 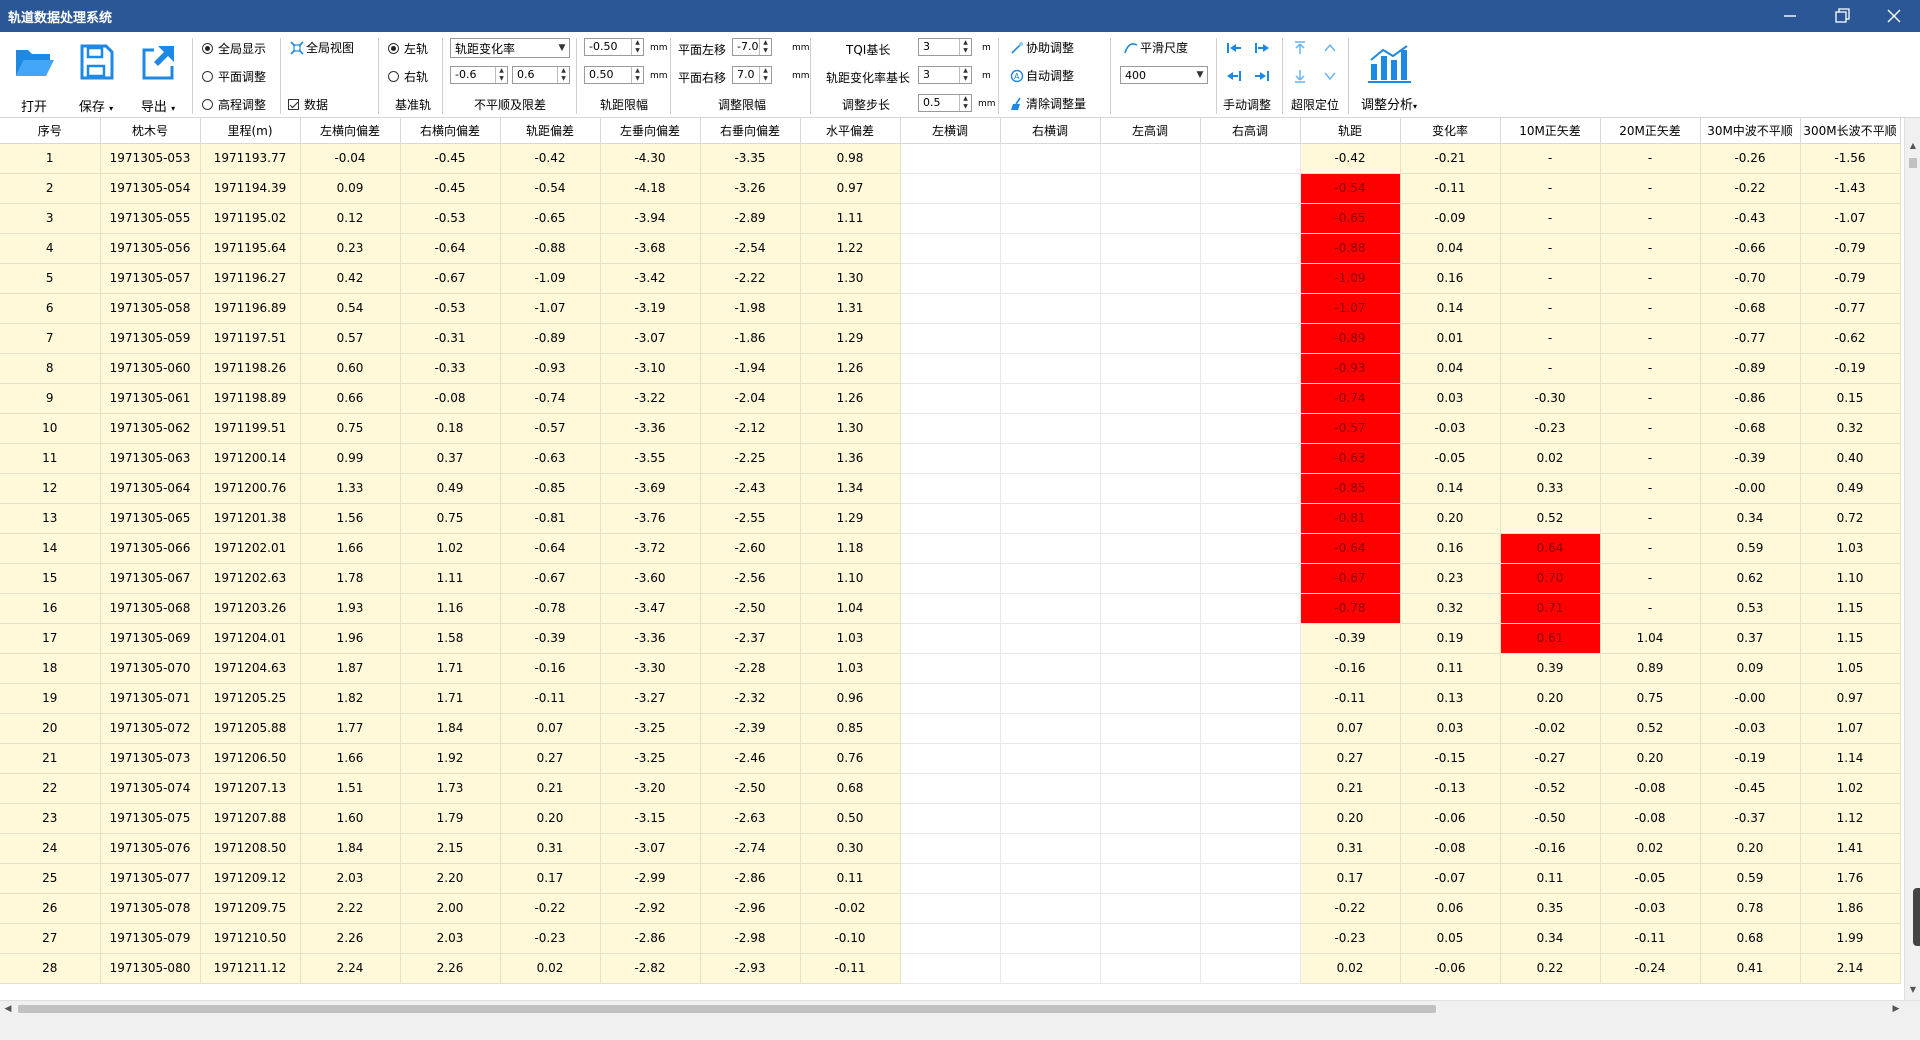 What do you see at coordinates (450, 638) in the screenshot?
I see `table-cell: 1.58` at bounding box center [450, 638].